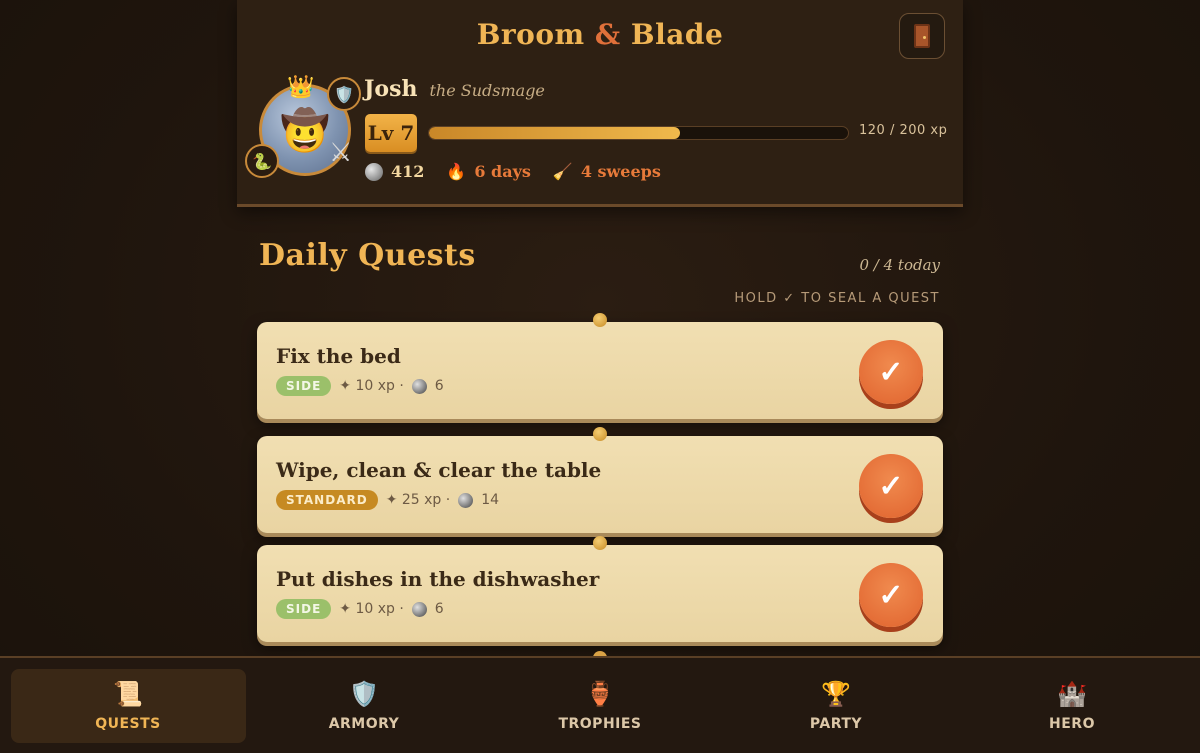 Image resolution: width=1200 pixels, height=753 pixels. What do you see at coordinates (341, 153) in the screenshot?
I see `sword-icon: ⚔` at bounding box center [341, 153].